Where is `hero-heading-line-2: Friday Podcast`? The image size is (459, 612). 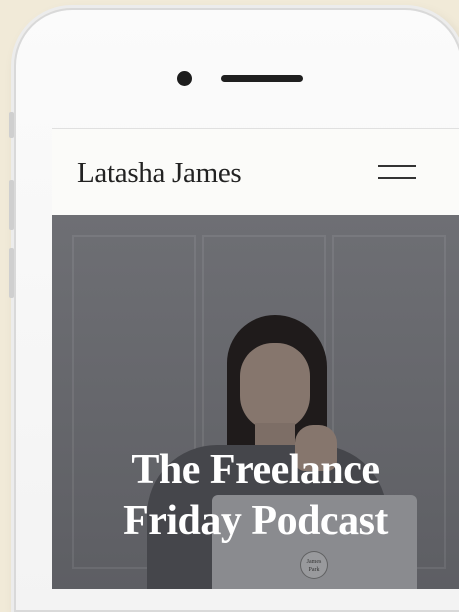
hero-heading-line-2: Friday Podcast is located at coordinates (255, 521).